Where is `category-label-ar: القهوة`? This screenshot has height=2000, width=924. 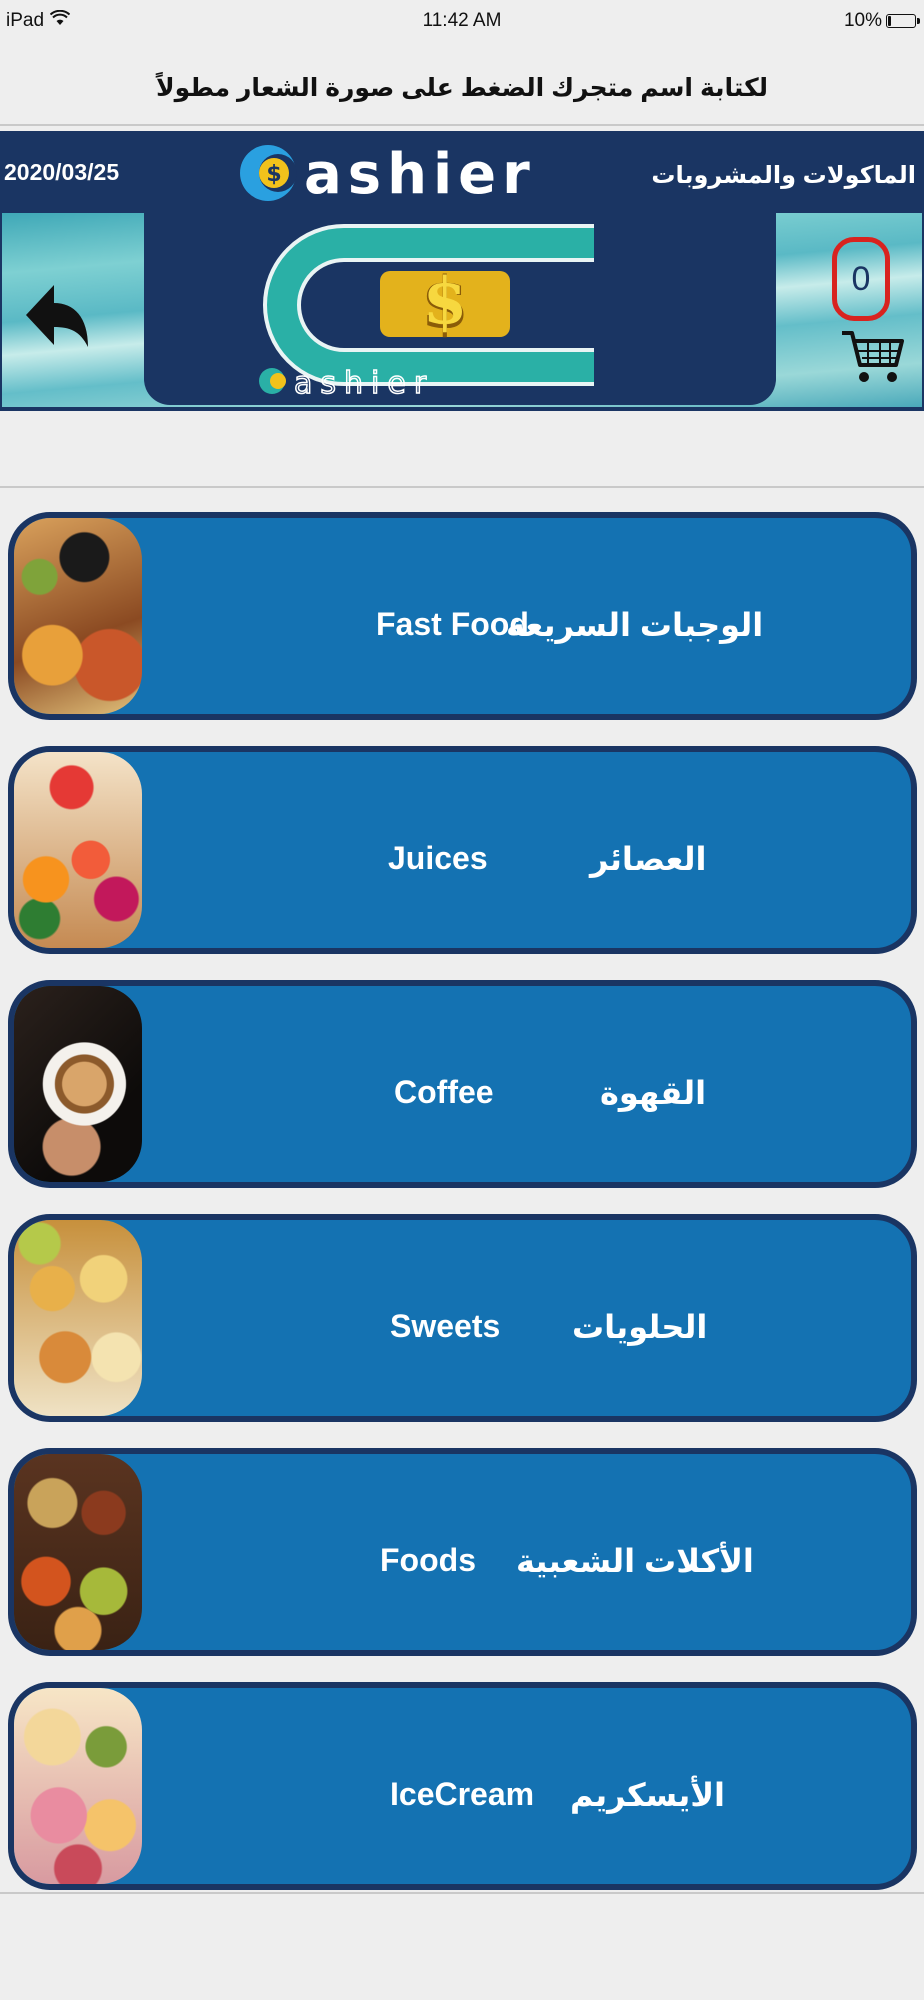 category-label-ar: القهوة is located at coordinates (653, 1093).